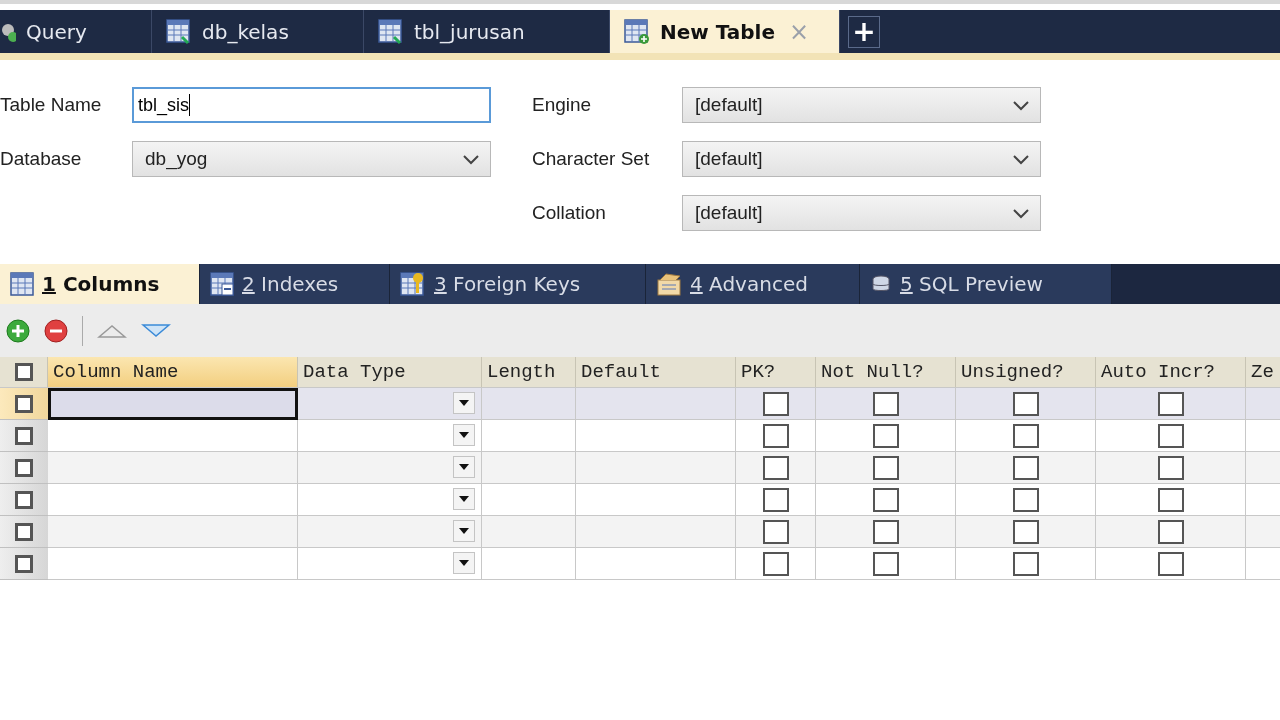 The height and width of the screenshot is (720, 1280). I want to click on box-icon, so click(669, 284).